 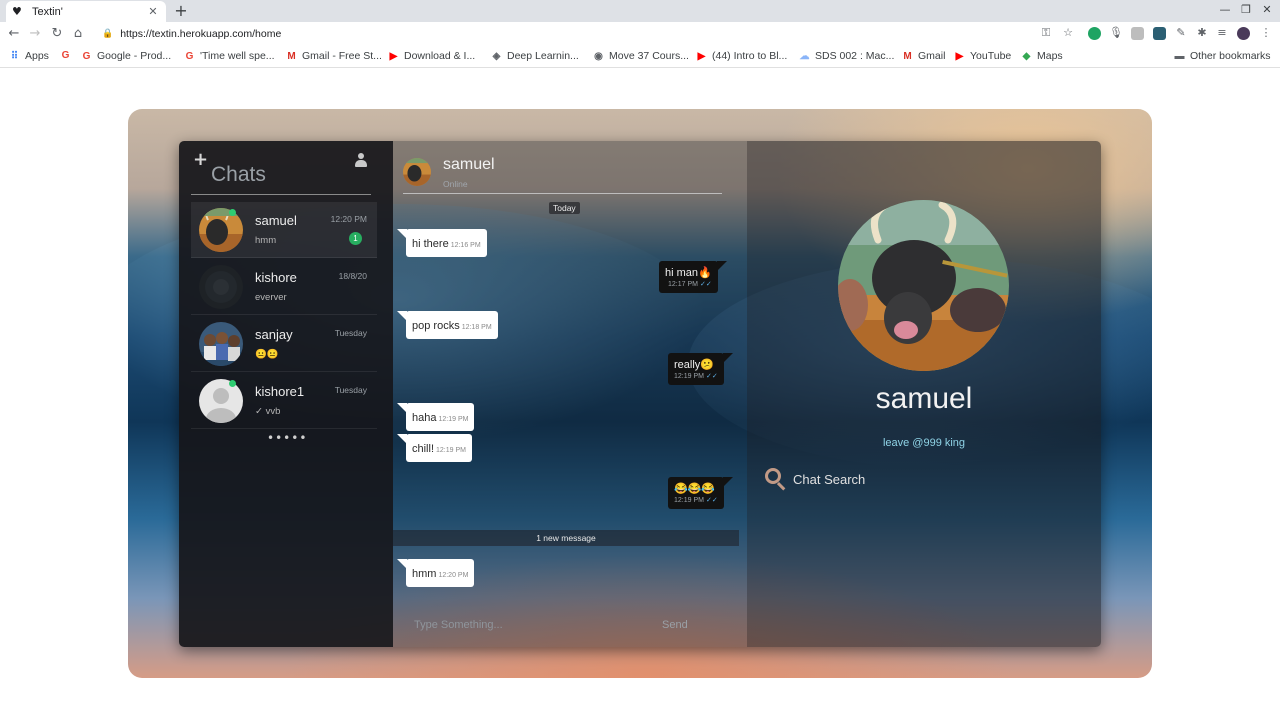 What do you see at coordinates (417, 172) in the screenshot?
I see `contact-avatar` at bounding box center [417, 172].